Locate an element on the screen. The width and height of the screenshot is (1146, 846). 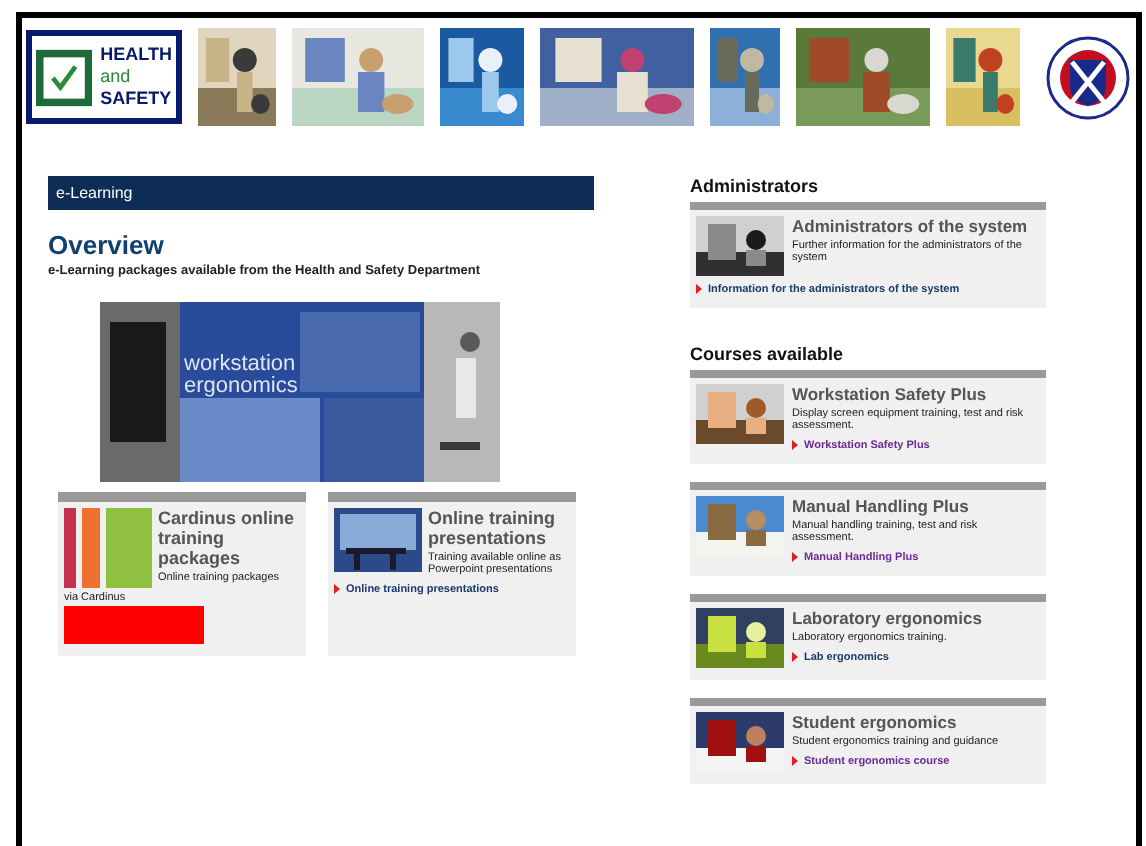
stripes-icon is located at coordinates (108, 548).